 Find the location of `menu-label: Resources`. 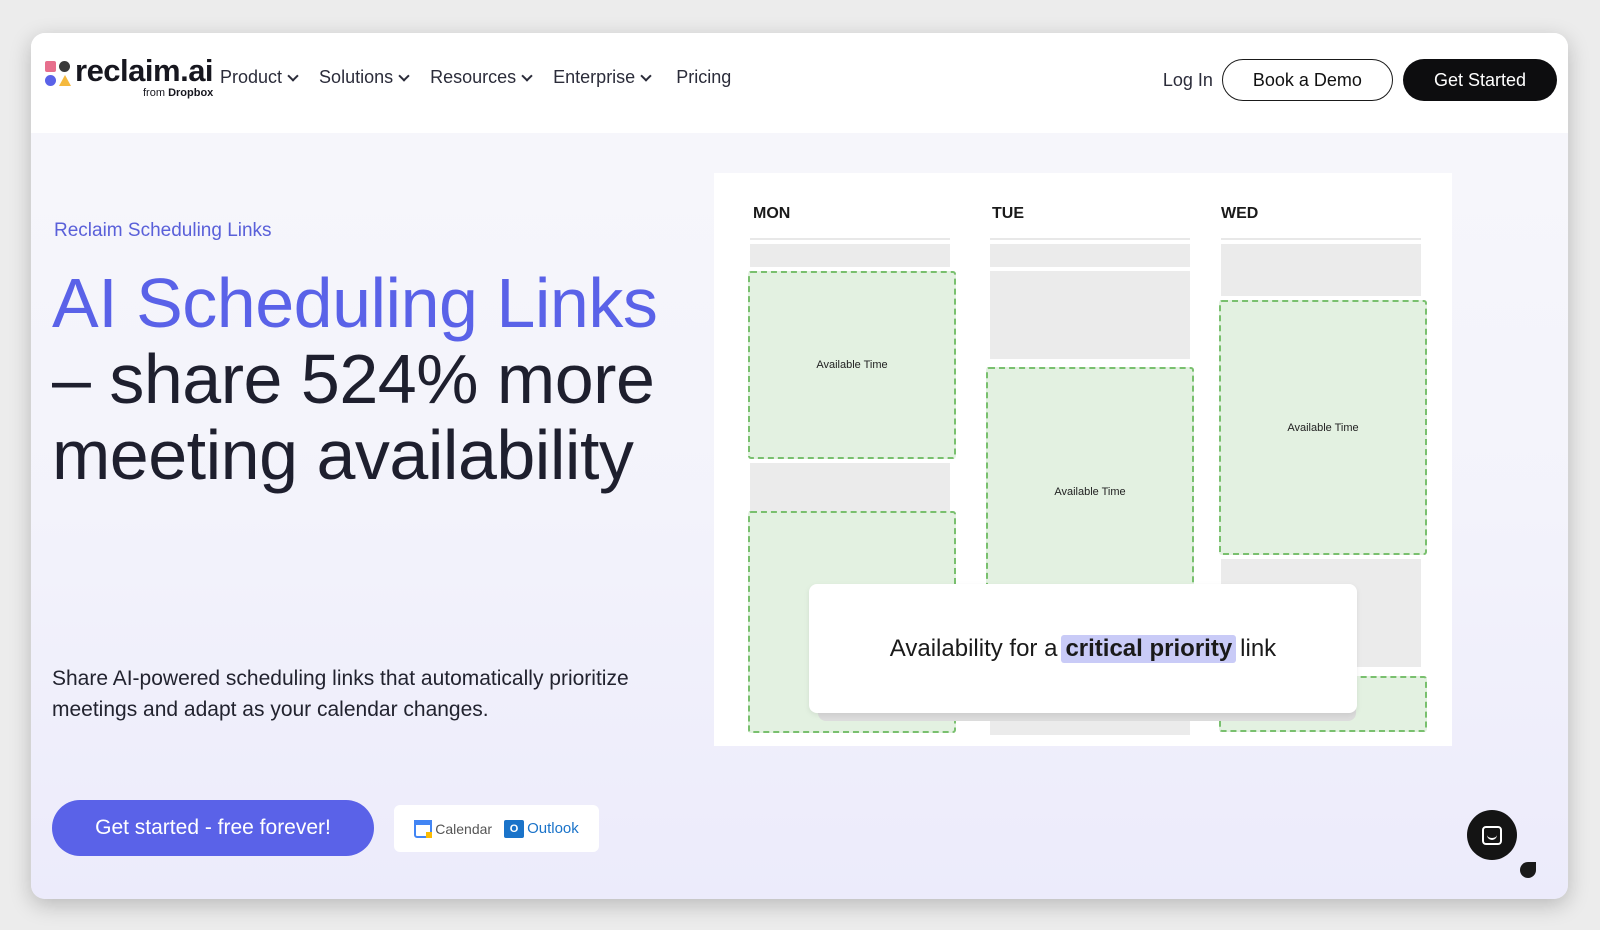

menu-label: Resources is located at coordinates (473, 77).